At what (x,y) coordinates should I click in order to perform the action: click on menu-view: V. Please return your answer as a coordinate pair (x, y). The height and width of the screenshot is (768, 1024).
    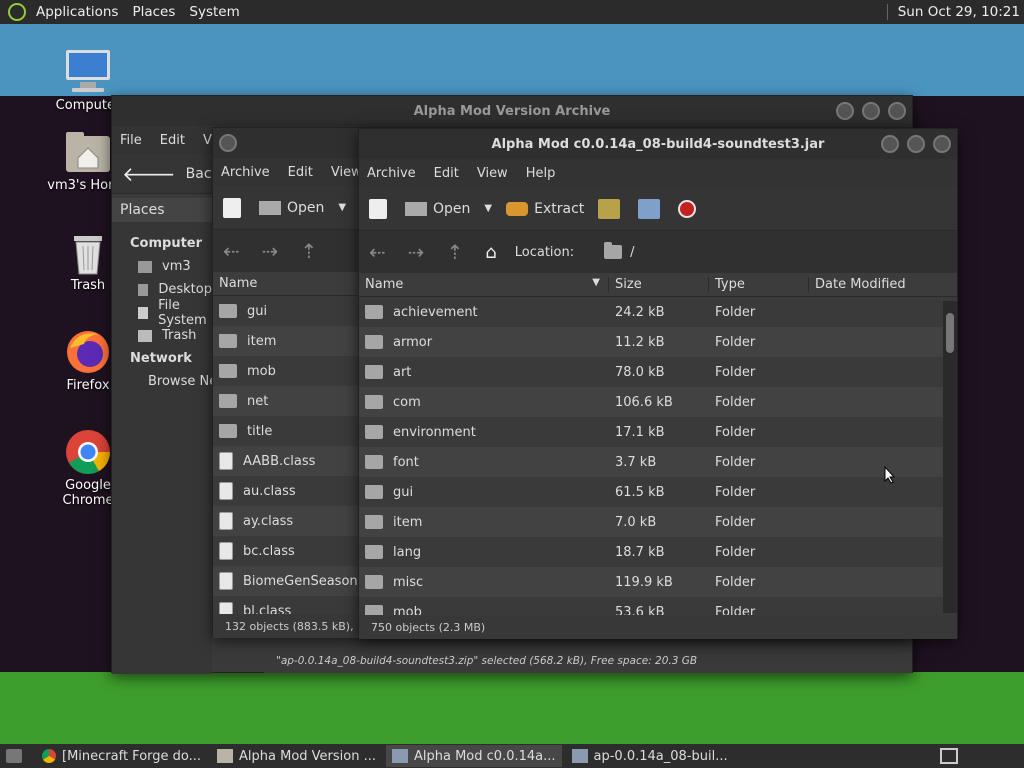
    Looking at the image, I should click on (207, 140).